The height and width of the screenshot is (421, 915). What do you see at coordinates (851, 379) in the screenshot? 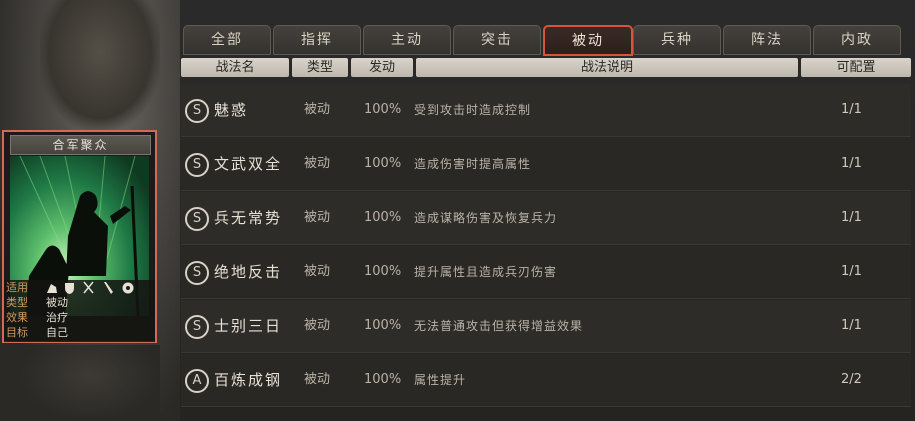
I see `tactic-count: 2/2` at bounding box center [851, 379].